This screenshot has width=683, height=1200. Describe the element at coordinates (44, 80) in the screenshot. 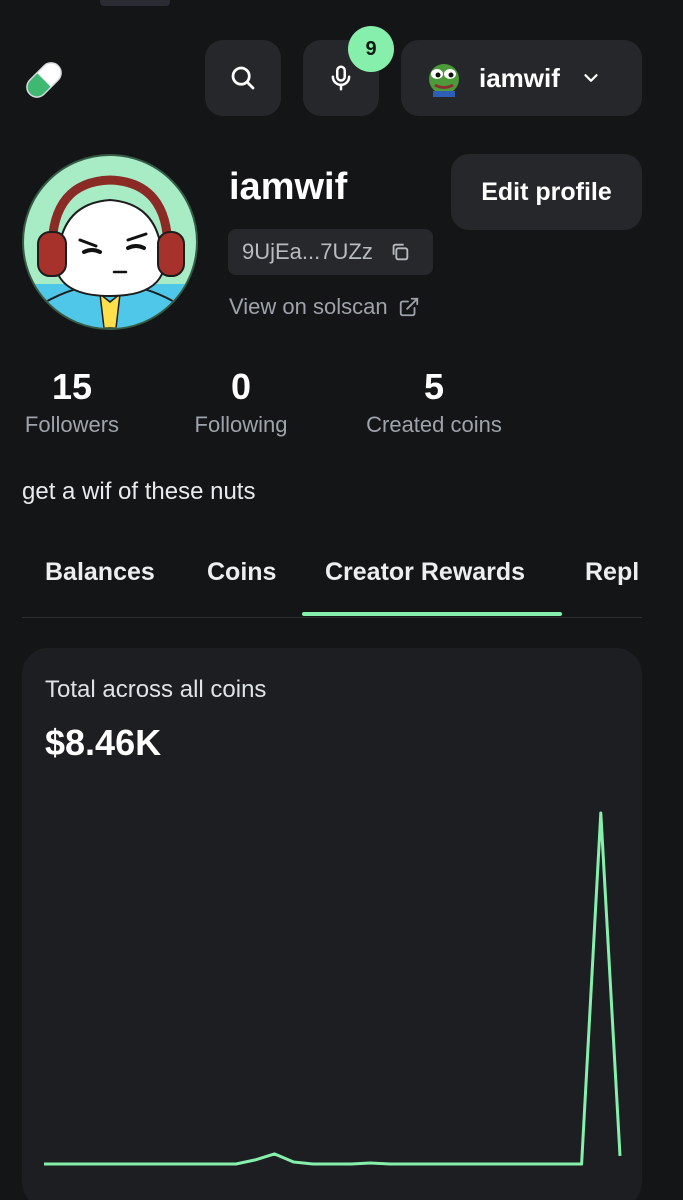

I see `pill-logo-icon` at that location.